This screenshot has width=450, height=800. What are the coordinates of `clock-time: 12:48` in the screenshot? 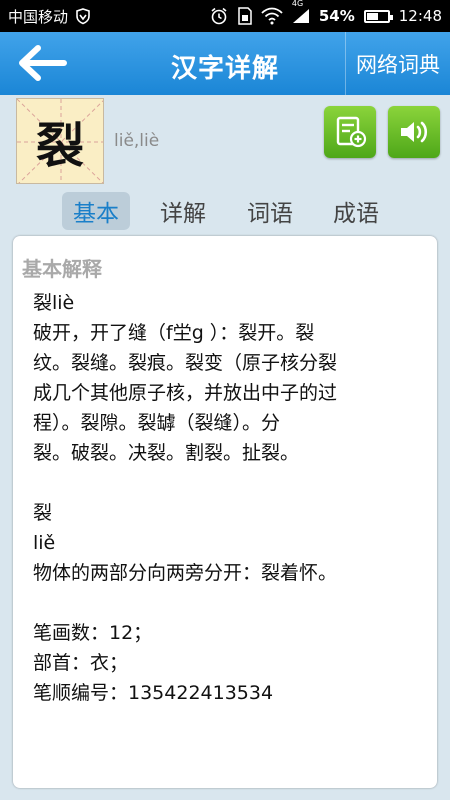 It's located at (420, 16).